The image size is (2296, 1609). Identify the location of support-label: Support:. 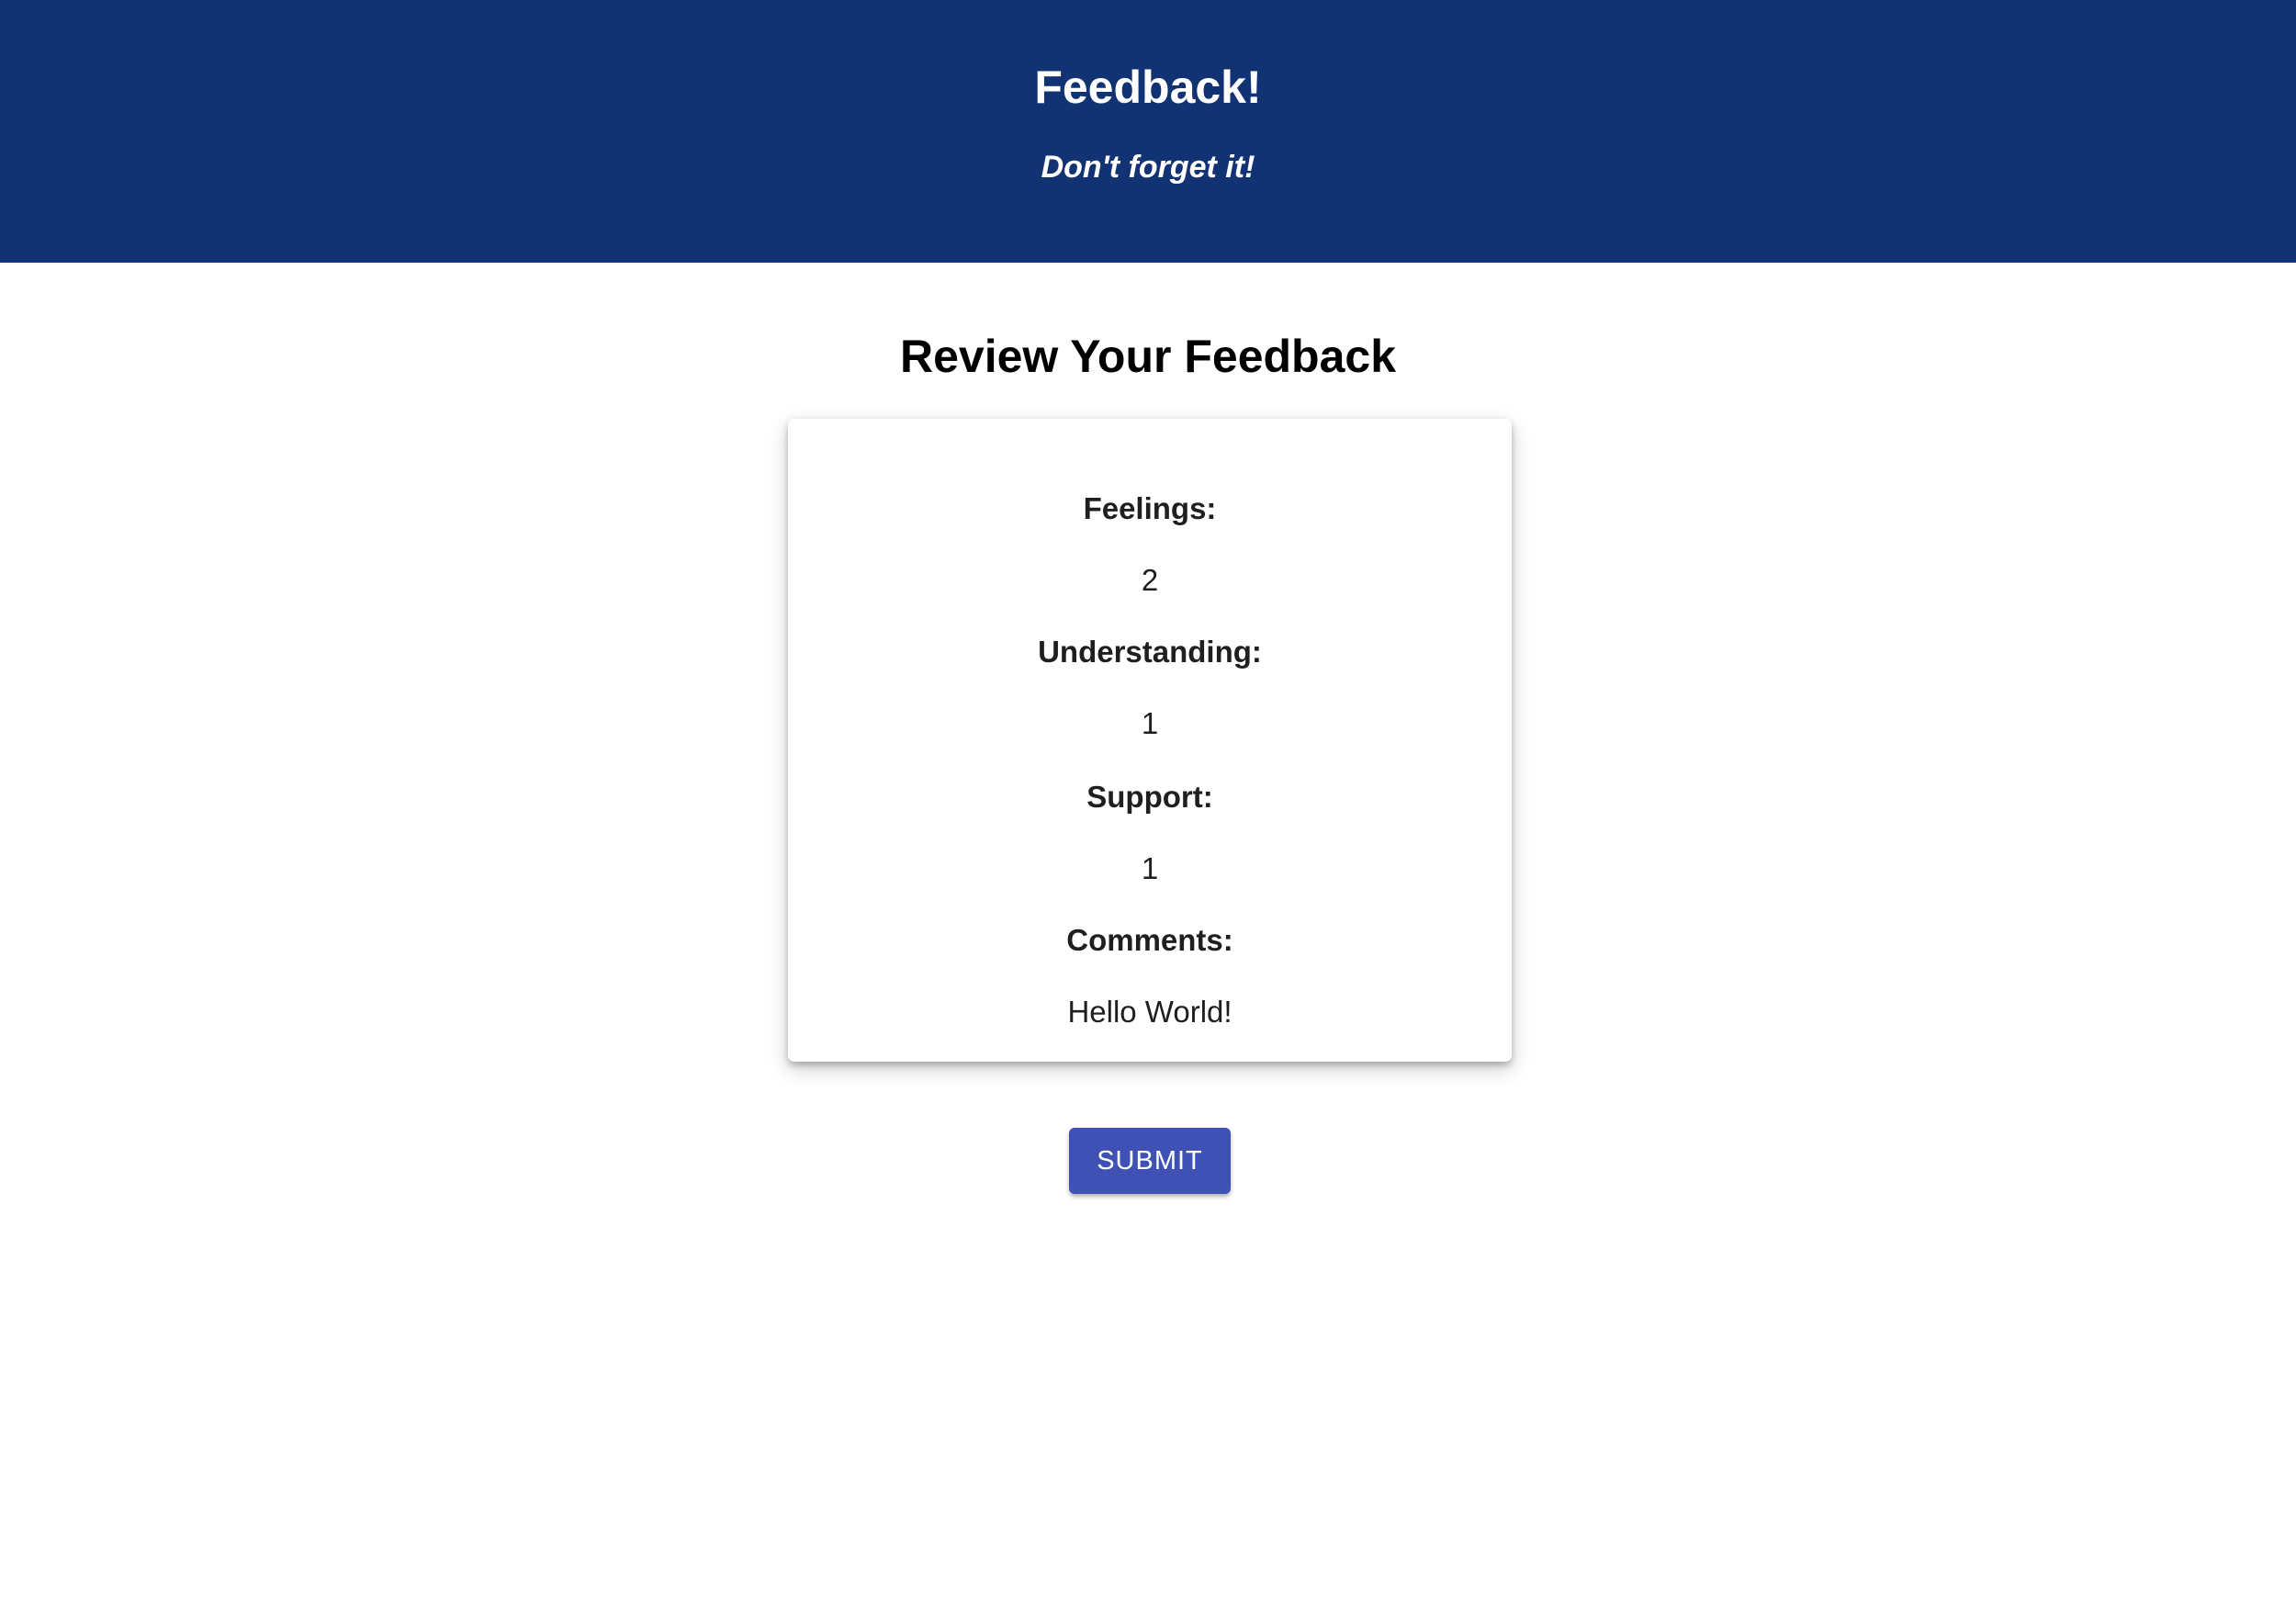
(1149, 797).